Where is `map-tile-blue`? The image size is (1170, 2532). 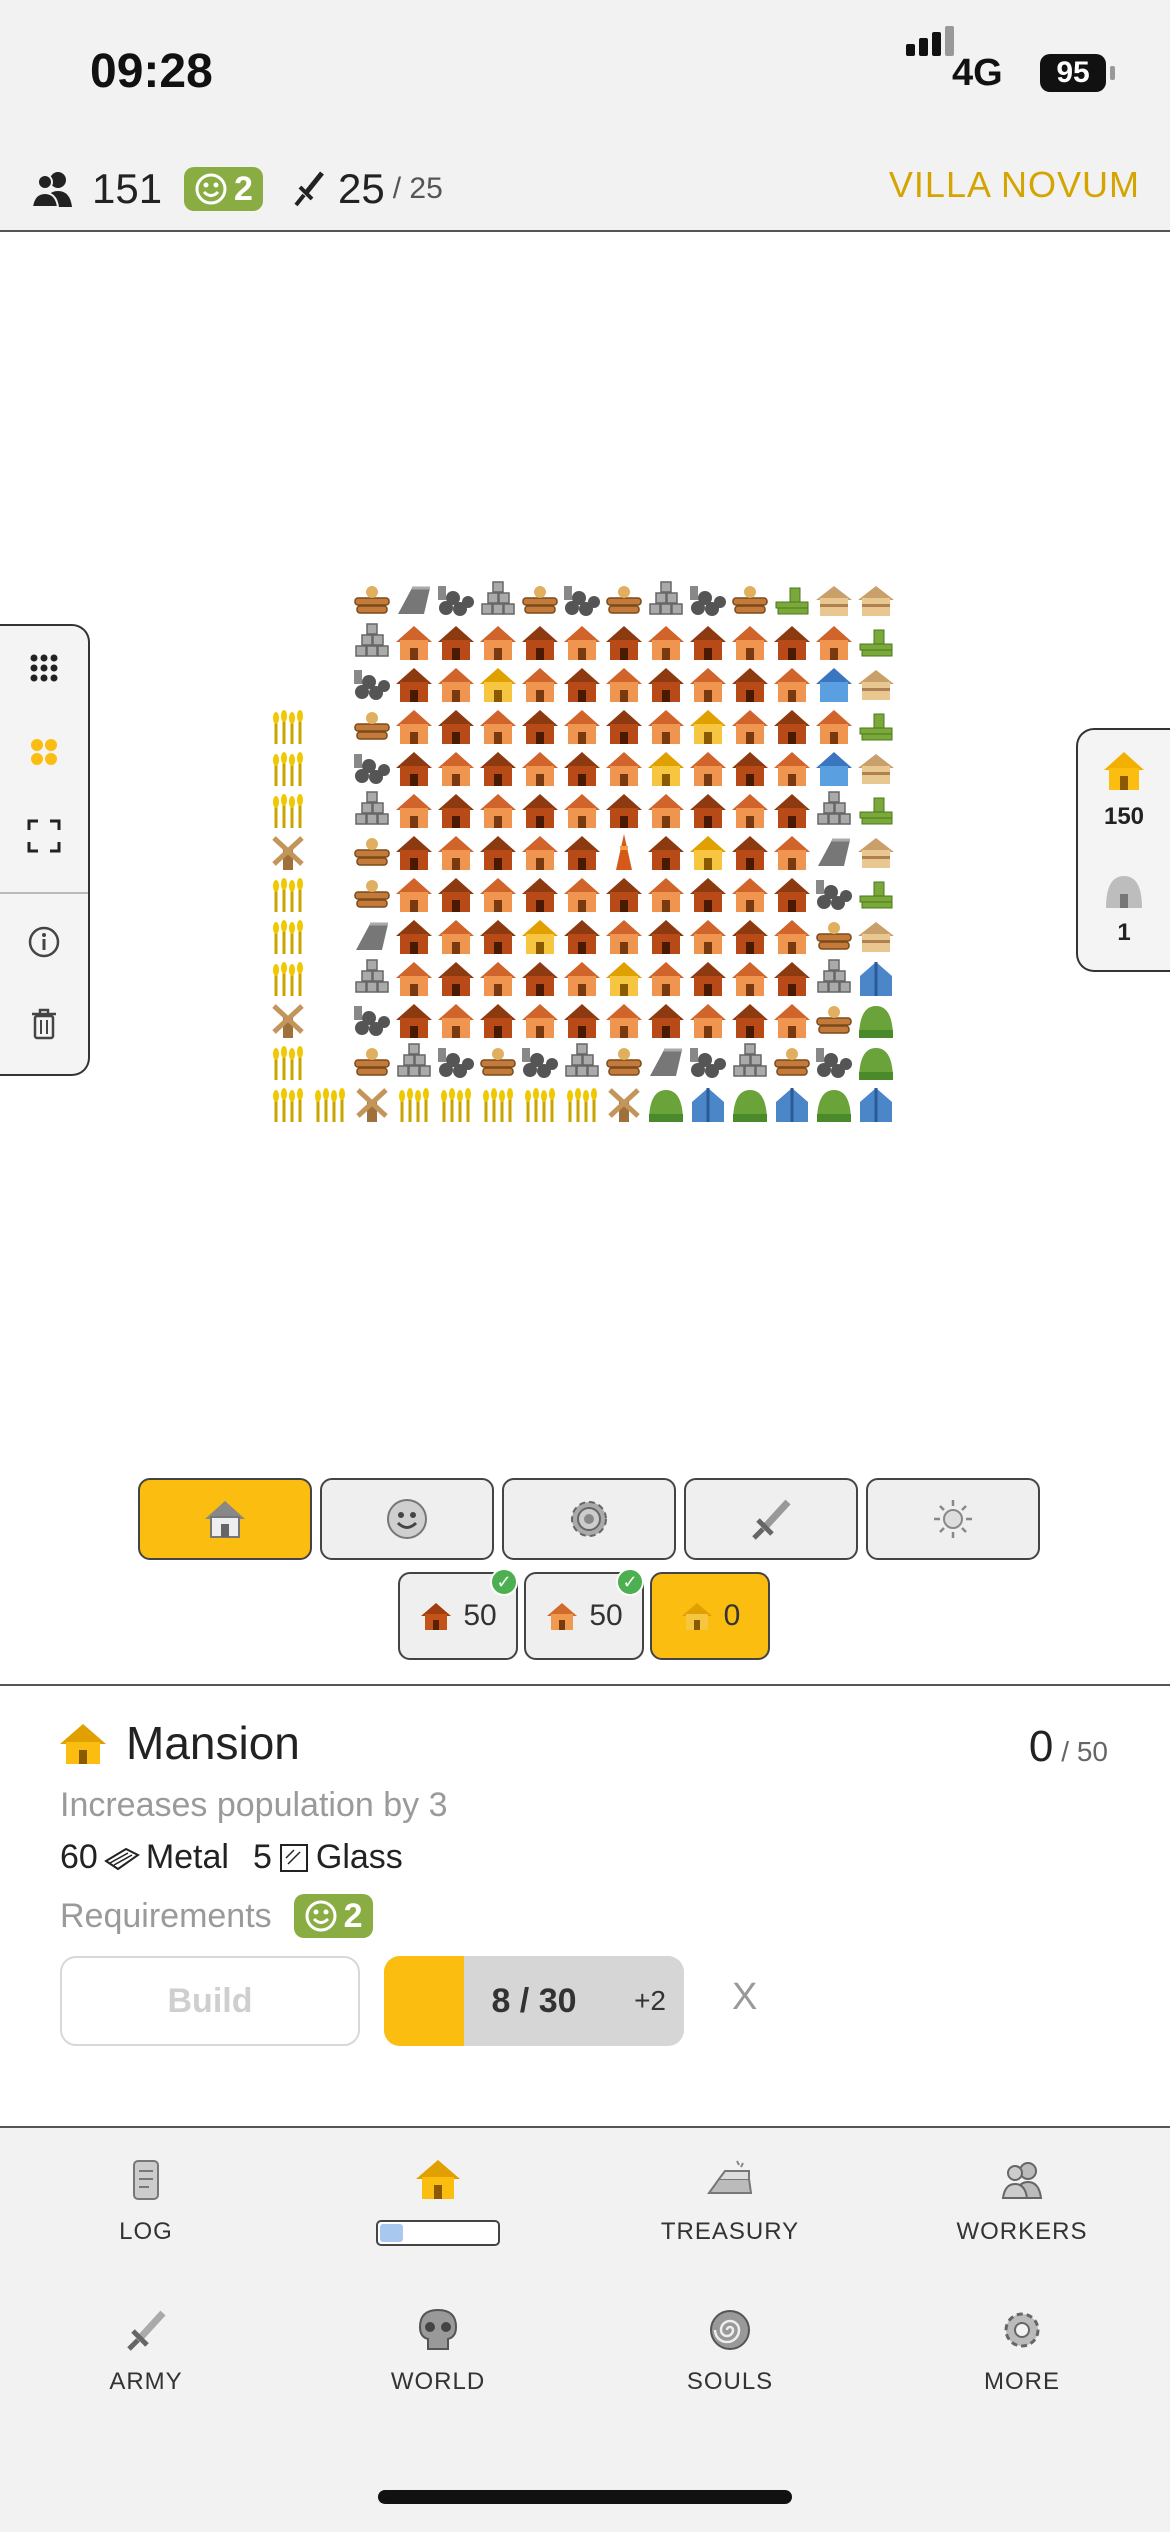
map-tile-blue is located at coordinates (876, 1104).